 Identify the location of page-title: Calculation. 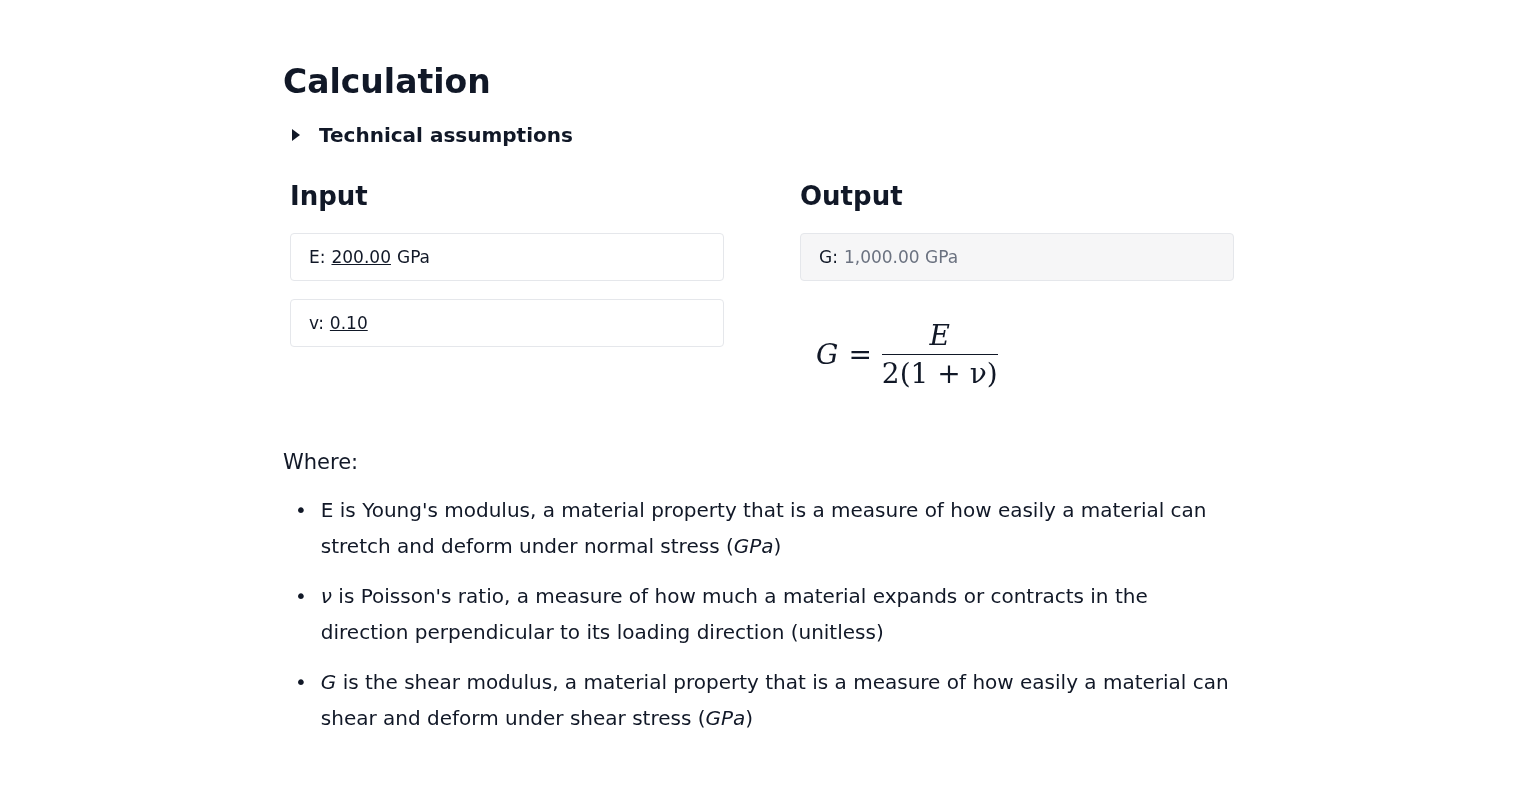
(387, 81).